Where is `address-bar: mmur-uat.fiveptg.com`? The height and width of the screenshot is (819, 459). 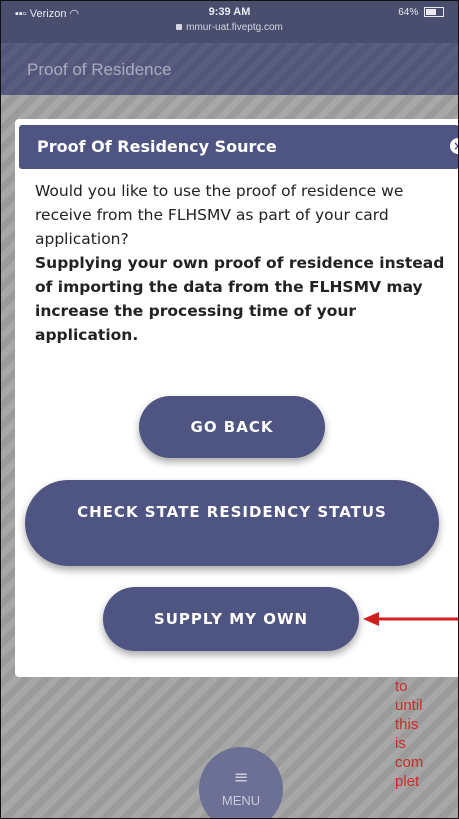
address-bar: mmur-uat.fiveptg.com is located at coordinates (229, 27).